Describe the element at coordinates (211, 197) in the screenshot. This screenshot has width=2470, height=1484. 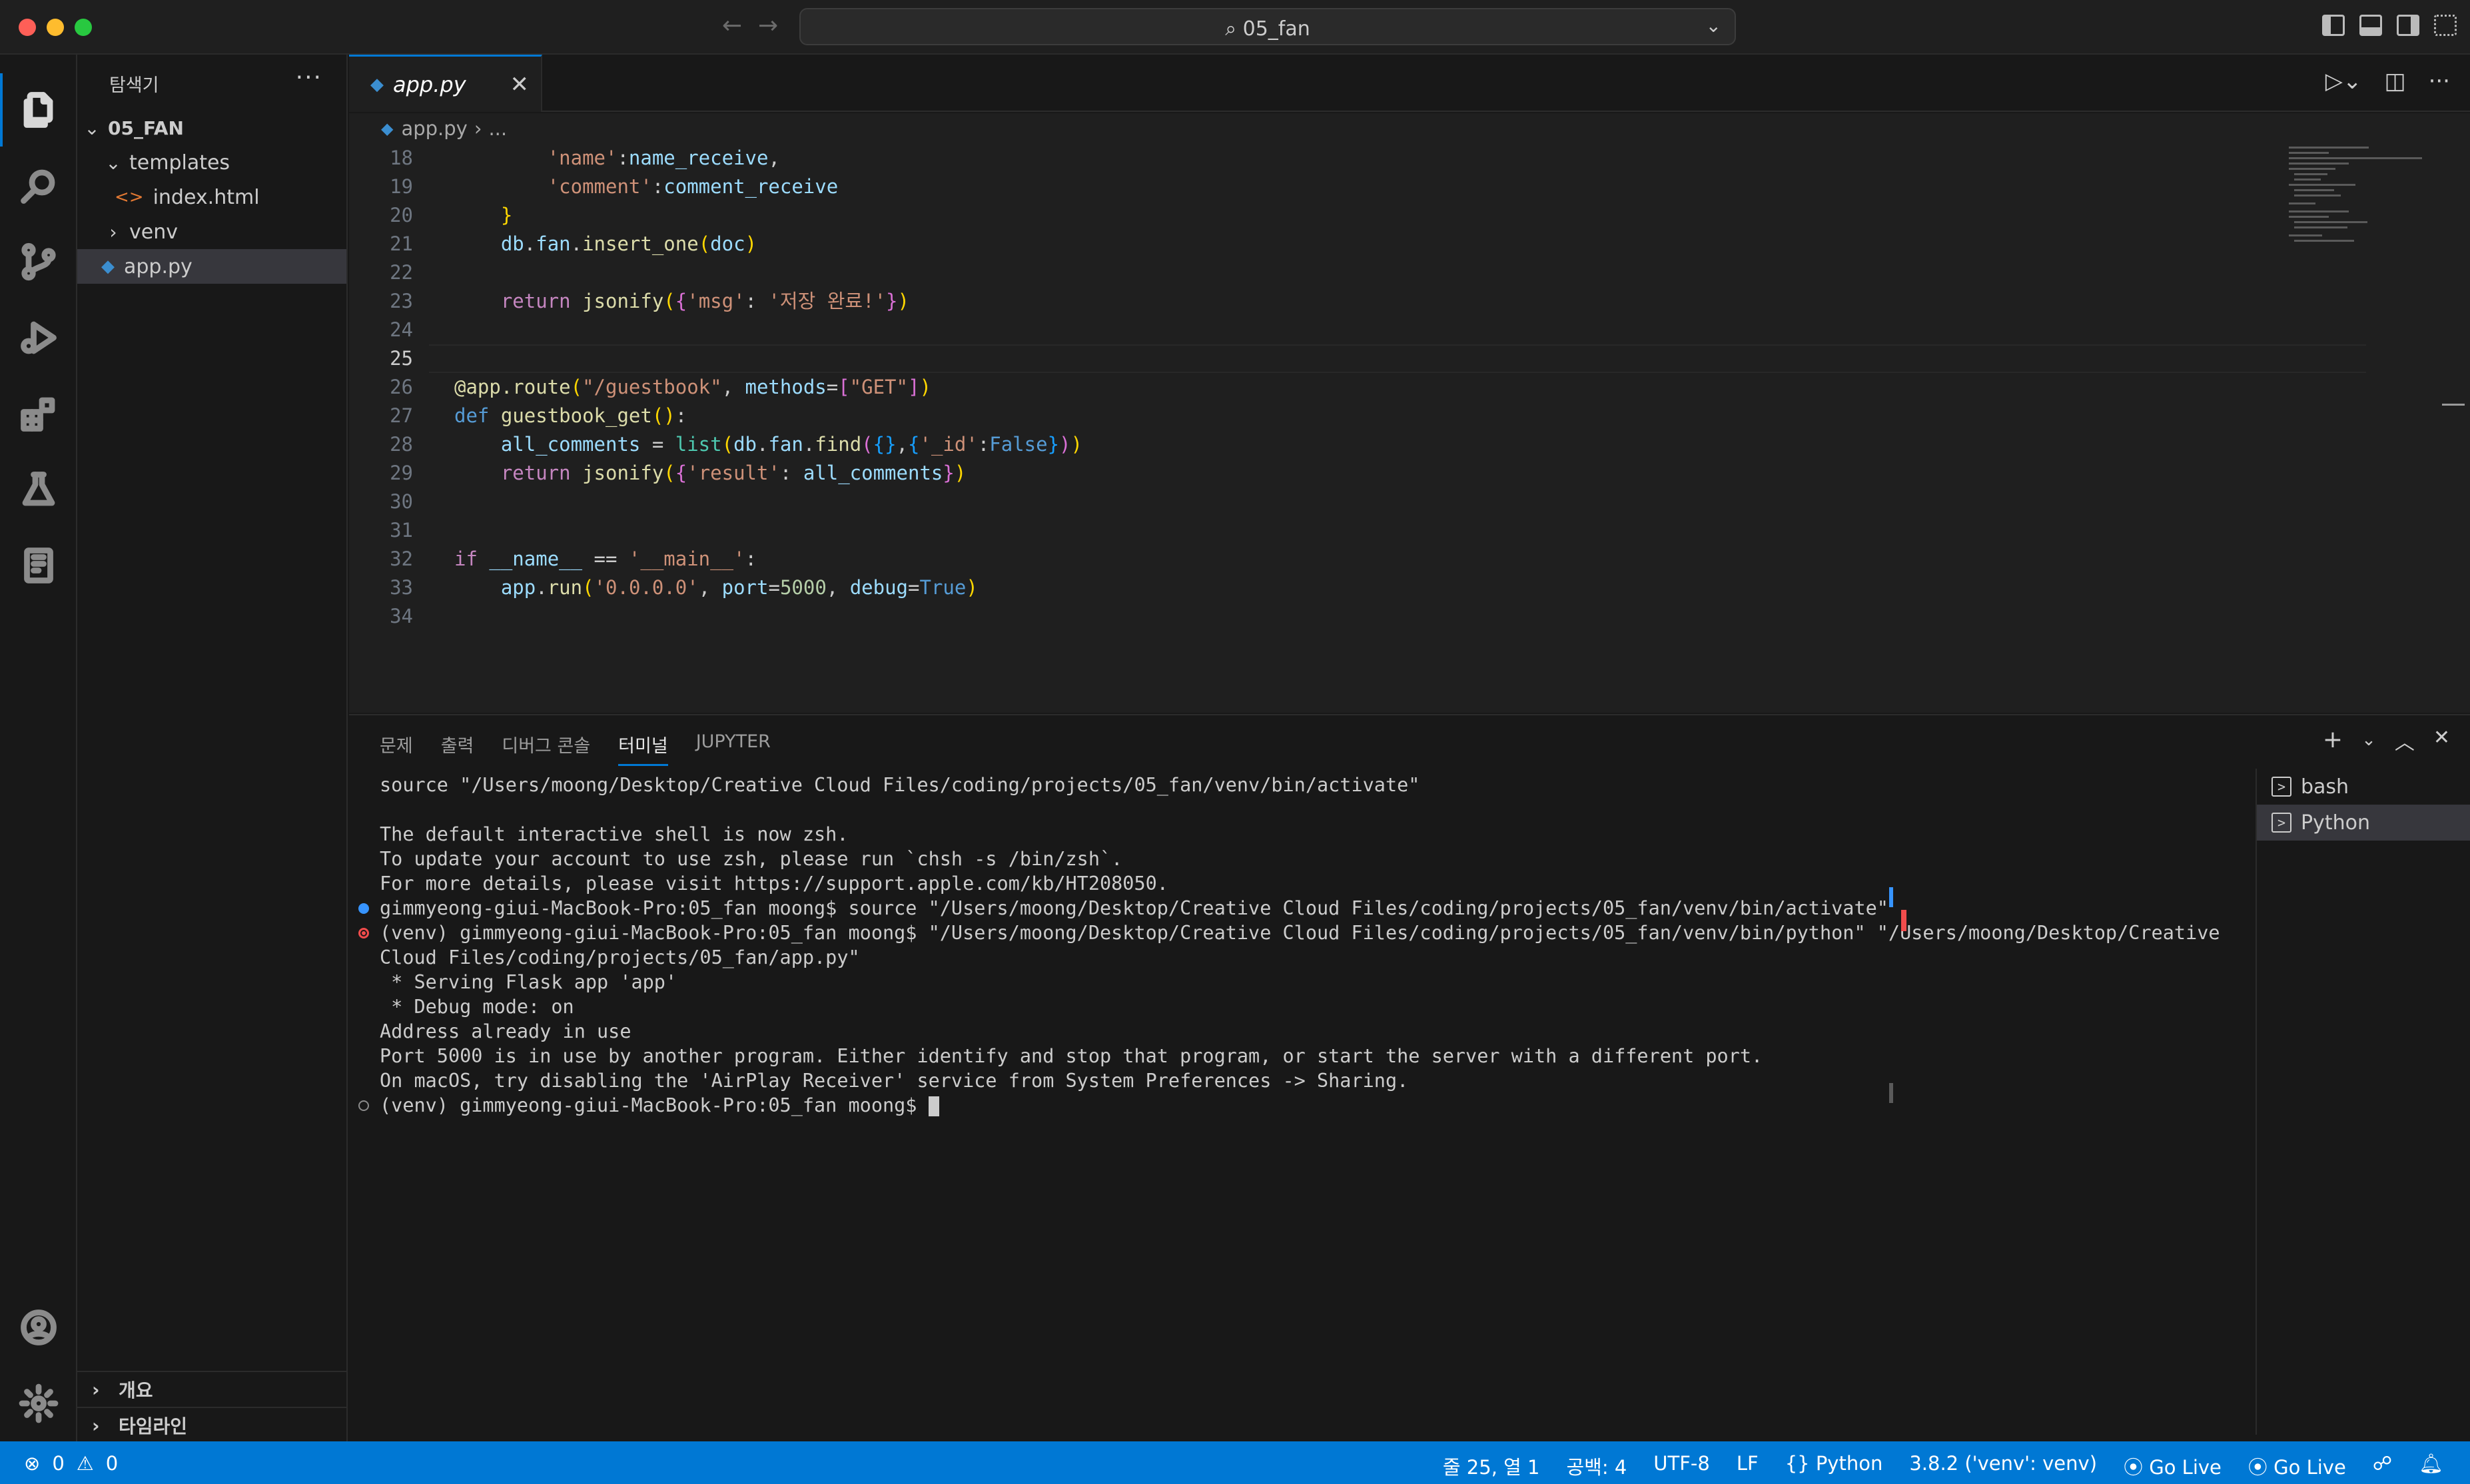
I see `tree-item-index-html: <> index.html` at that location.